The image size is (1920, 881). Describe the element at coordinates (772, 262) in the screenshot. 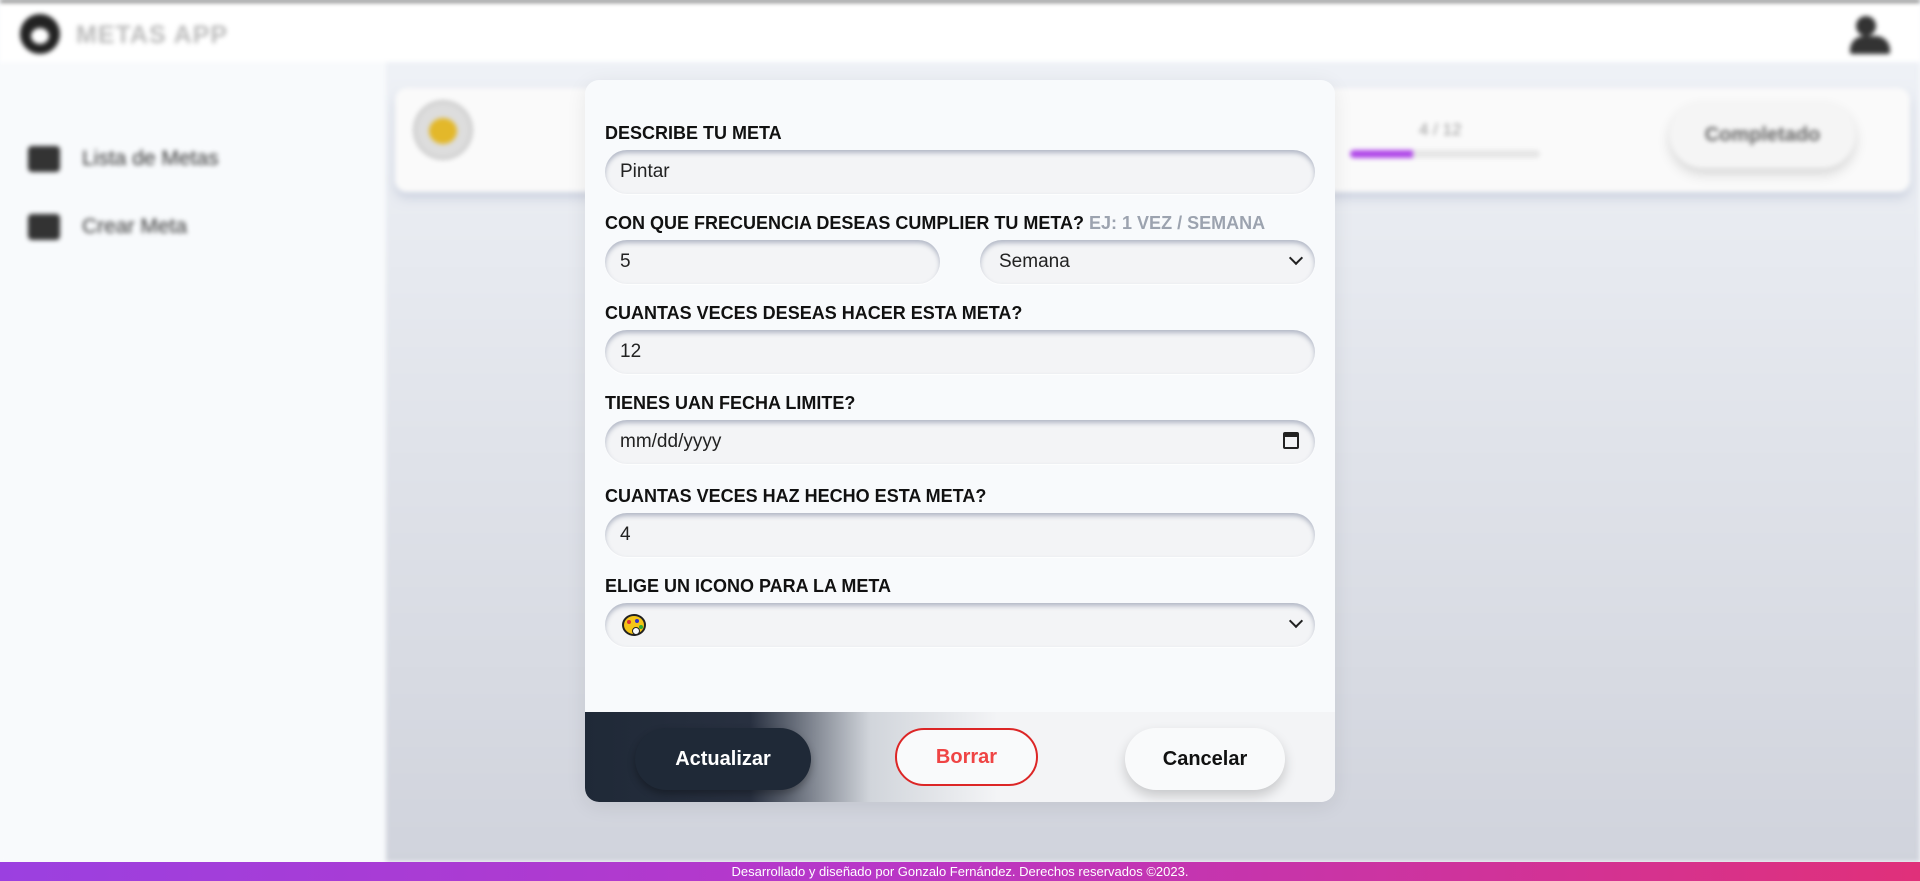

I see `frequency-input: 5` at that location.